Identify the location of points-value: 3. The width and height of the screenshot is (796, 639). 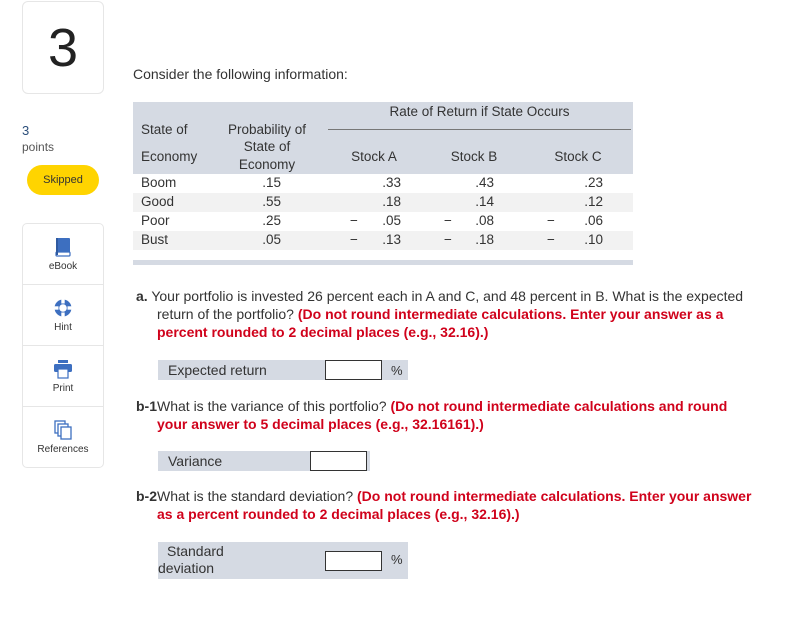
(26, 130).